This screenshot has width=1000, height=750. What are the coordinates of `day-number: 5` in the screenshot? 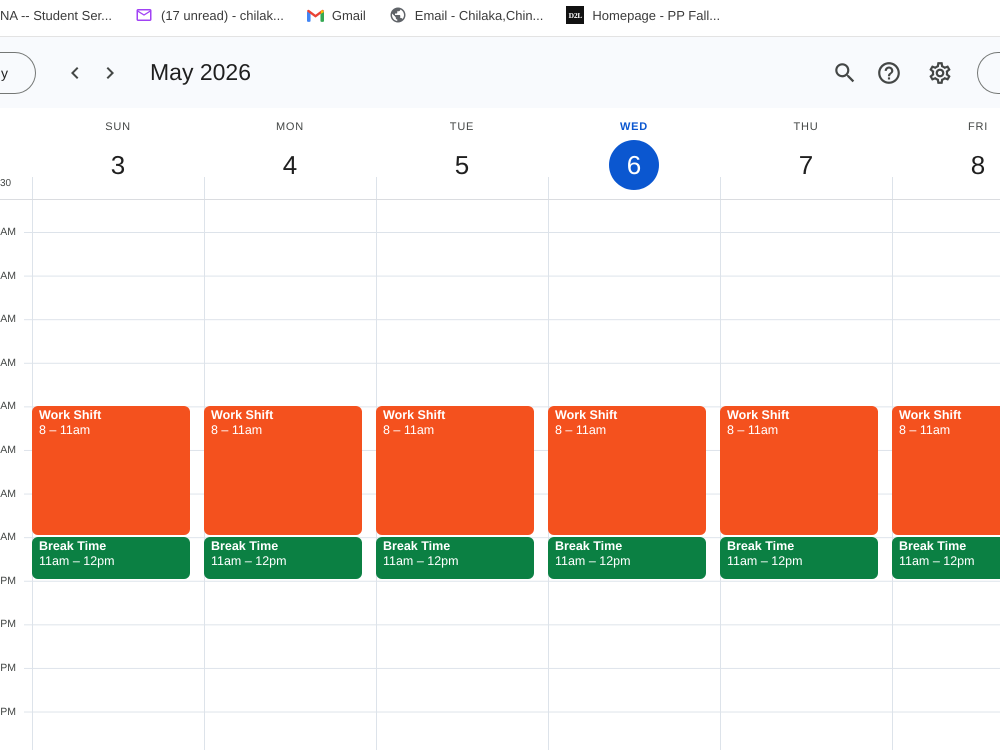 It's located at (462, 165).